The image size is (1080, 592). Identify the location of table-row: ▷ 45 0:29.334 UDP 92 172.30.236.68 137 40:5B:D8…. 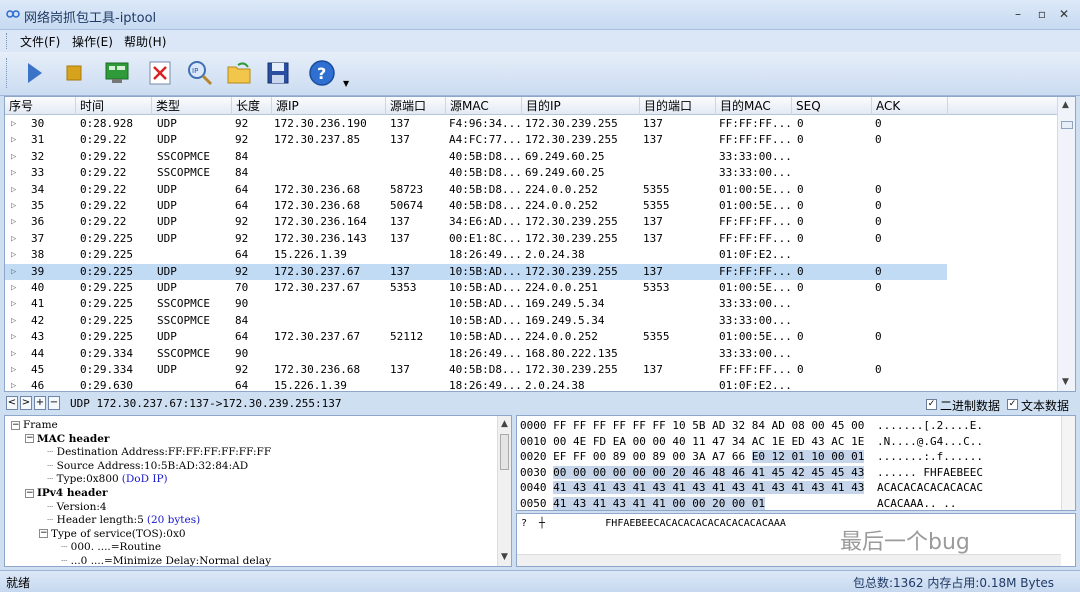
(531, 370).